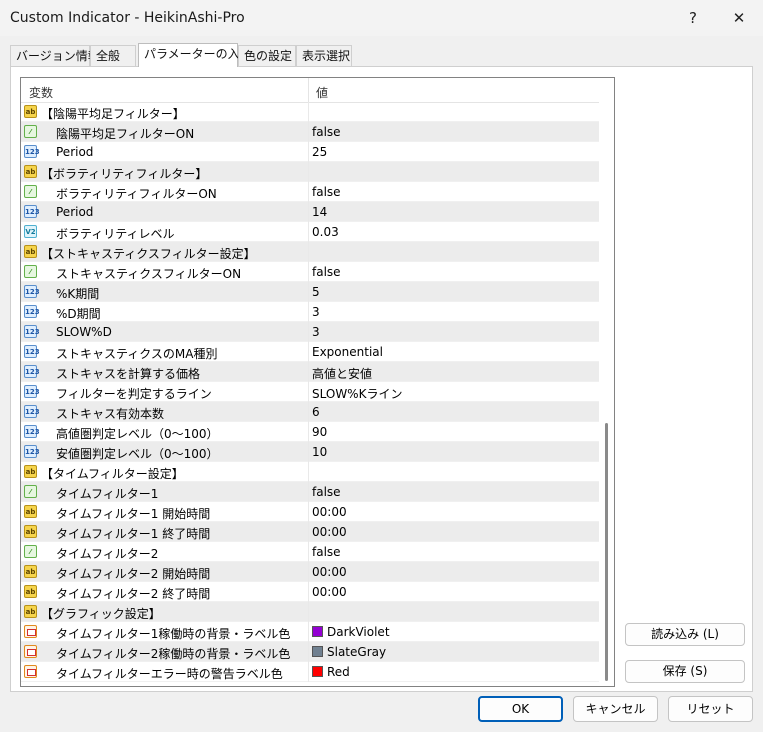 Image resolution: width=763 pixels, height=732 pixels. What do you see at coordinates (310, 372) in the screenshot?
I see `parameter-row: 123 ストキャスを計算する価格 高値と安値` at bounding box center [310, 372].